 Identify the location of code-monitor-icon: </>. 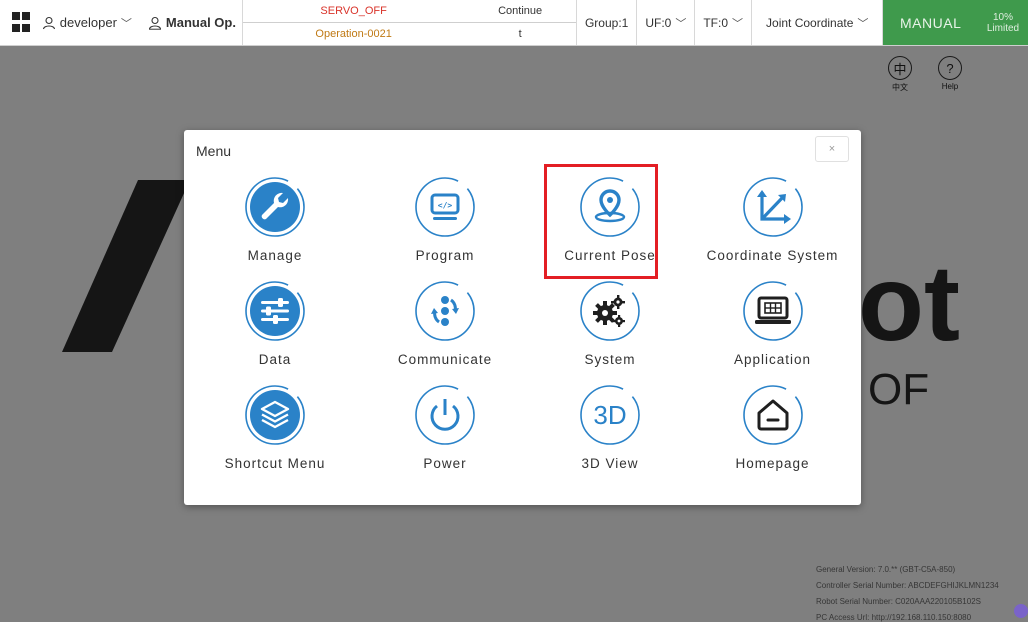
(445, 207).